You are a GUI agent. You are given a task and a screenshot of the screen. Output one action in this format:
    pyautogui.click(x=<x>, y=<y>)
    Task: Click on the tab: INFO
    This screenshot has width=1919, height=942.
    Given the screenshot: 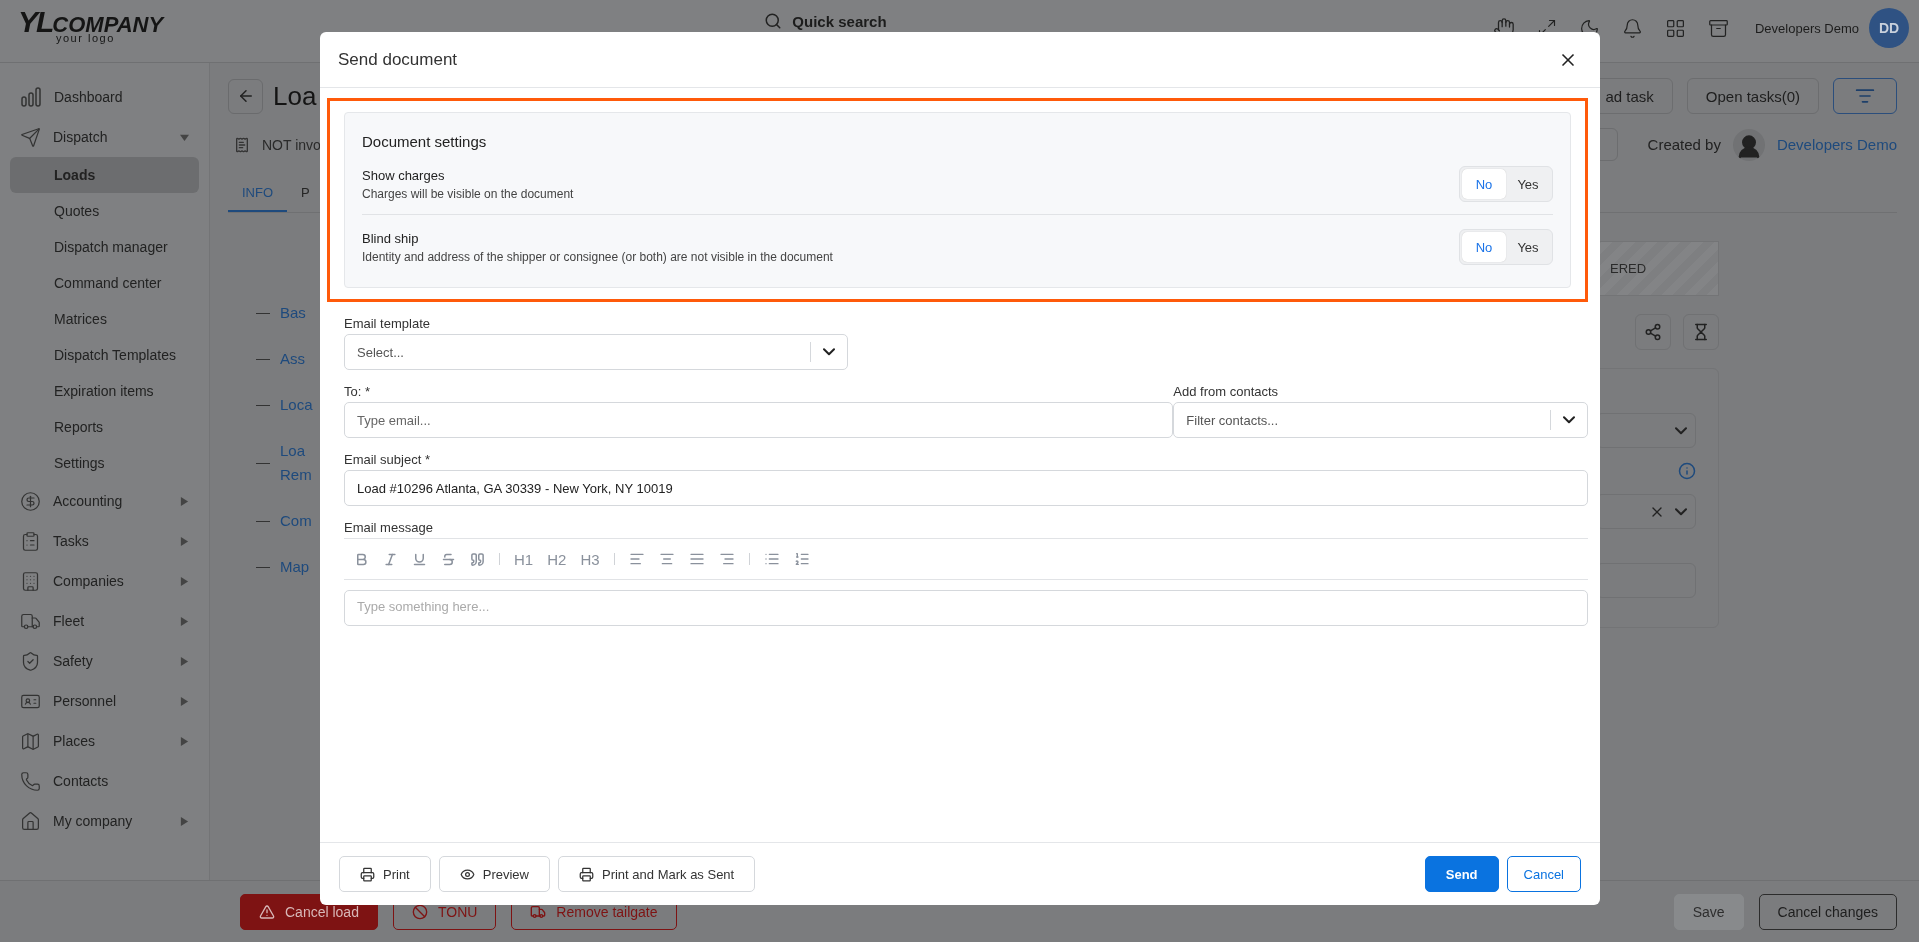 What is the action you would take?
    pyautogui.click(x=258, y=193)
    